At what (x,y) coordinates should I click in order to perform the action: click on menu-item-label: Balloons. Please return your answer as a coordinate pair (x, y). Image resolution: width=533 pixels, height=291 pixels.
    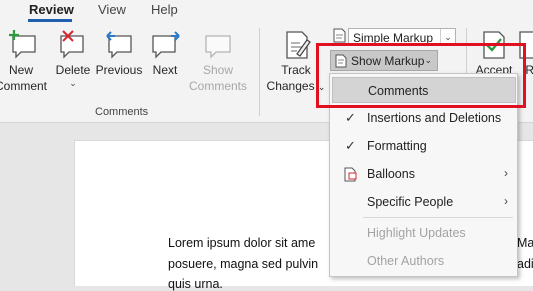
    Looking at the image, I should click on (391, 174).